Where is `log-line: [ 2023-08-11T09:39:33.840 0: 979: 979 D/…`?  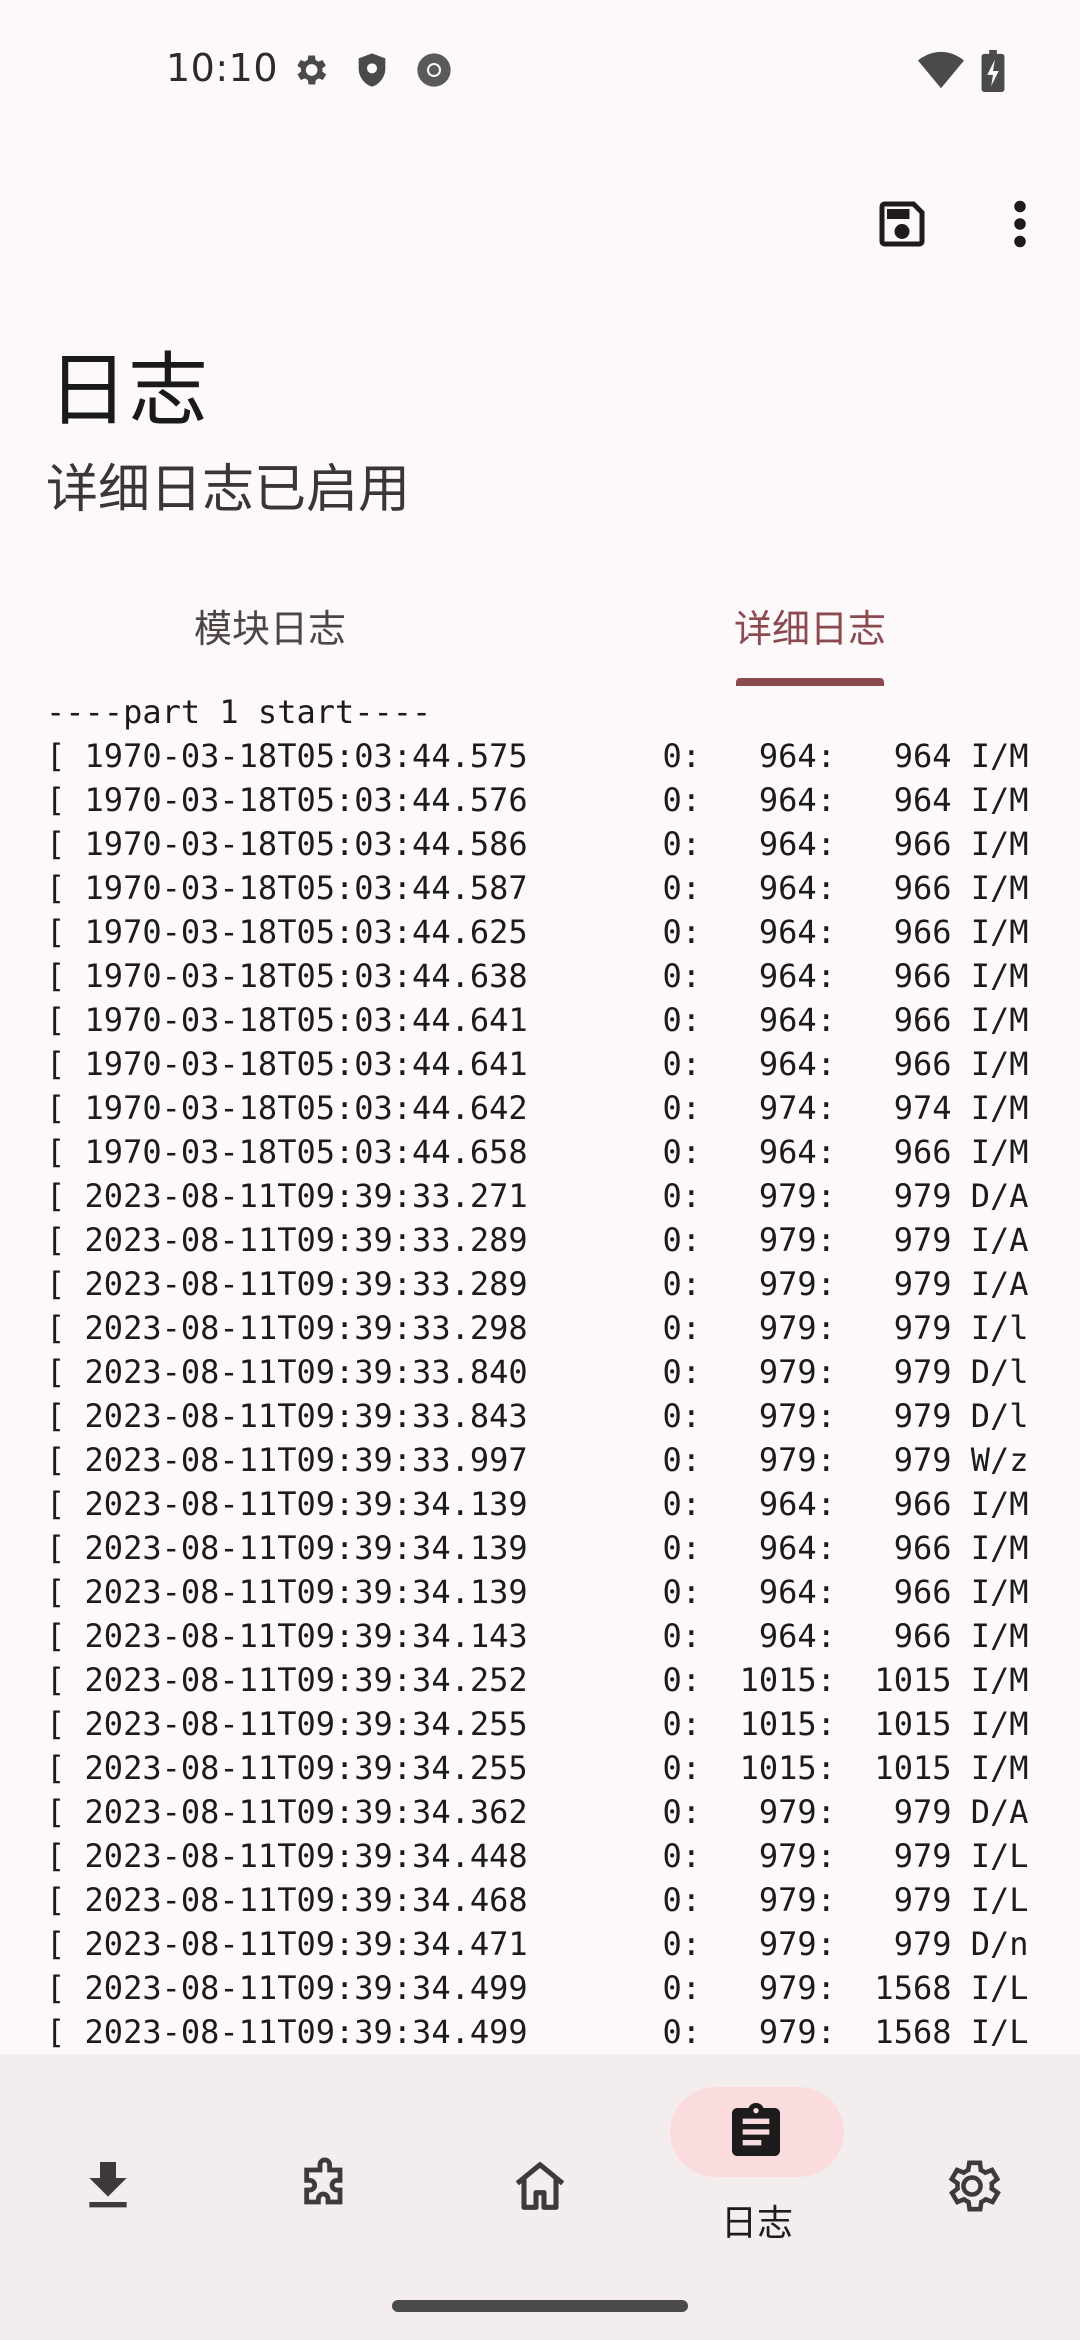 log-line: [ 2023-08-11T09:39:33.840 0: 979: 979 D/… is located at coordinates (537, 1372).